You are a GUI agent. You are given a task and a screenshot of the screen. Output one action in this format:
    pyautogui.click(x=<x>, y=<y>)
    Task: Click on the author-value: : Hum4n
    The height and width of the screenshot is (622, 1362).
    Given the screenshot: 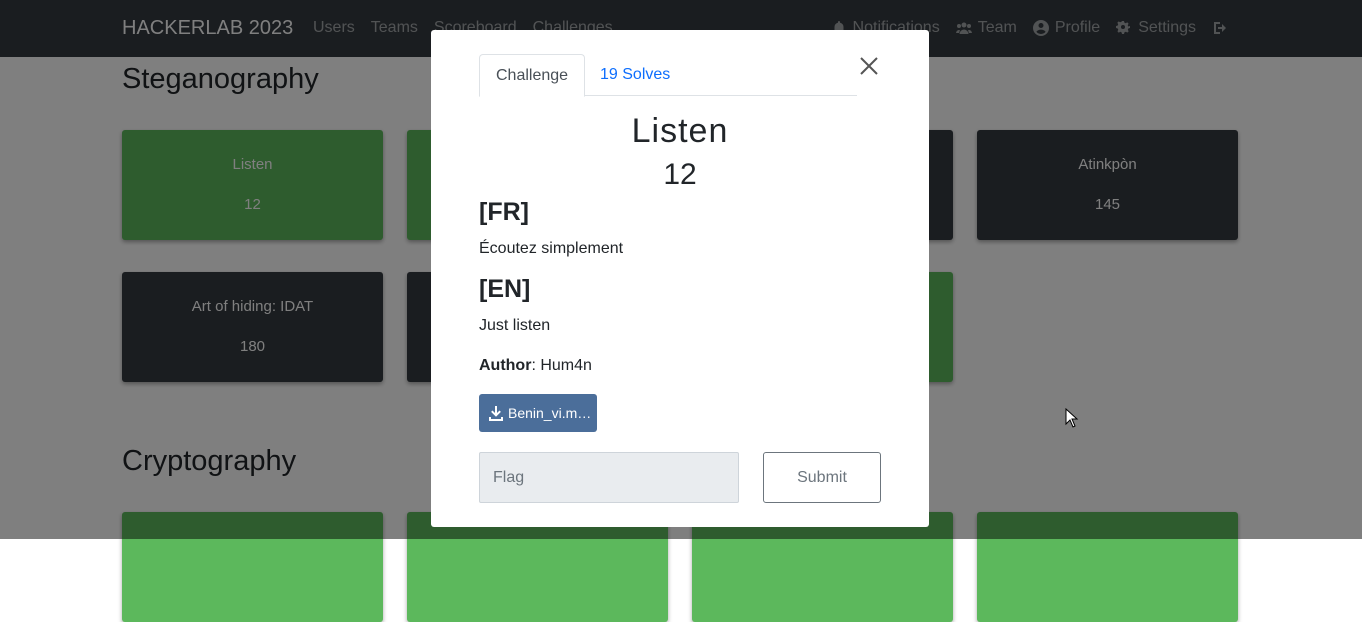 What is the action you would take?
    pyautogui.click(x=561, y=365)
    